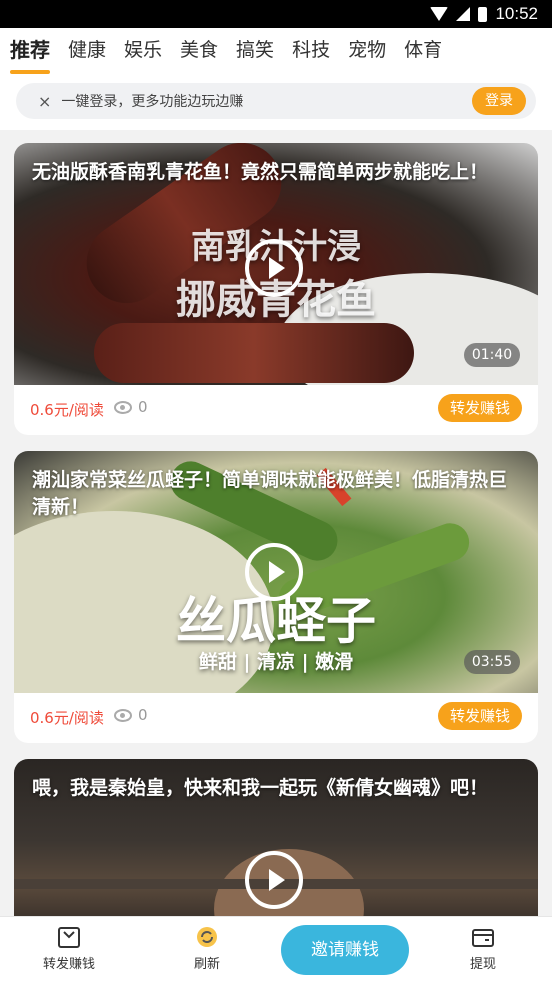 Image resolution: width=552 pixels, height=982 pixels. What do you see at coordinates (87, 51) in the screenshot?
I see `tab-health: 健康` at bounding box center [87, 51].